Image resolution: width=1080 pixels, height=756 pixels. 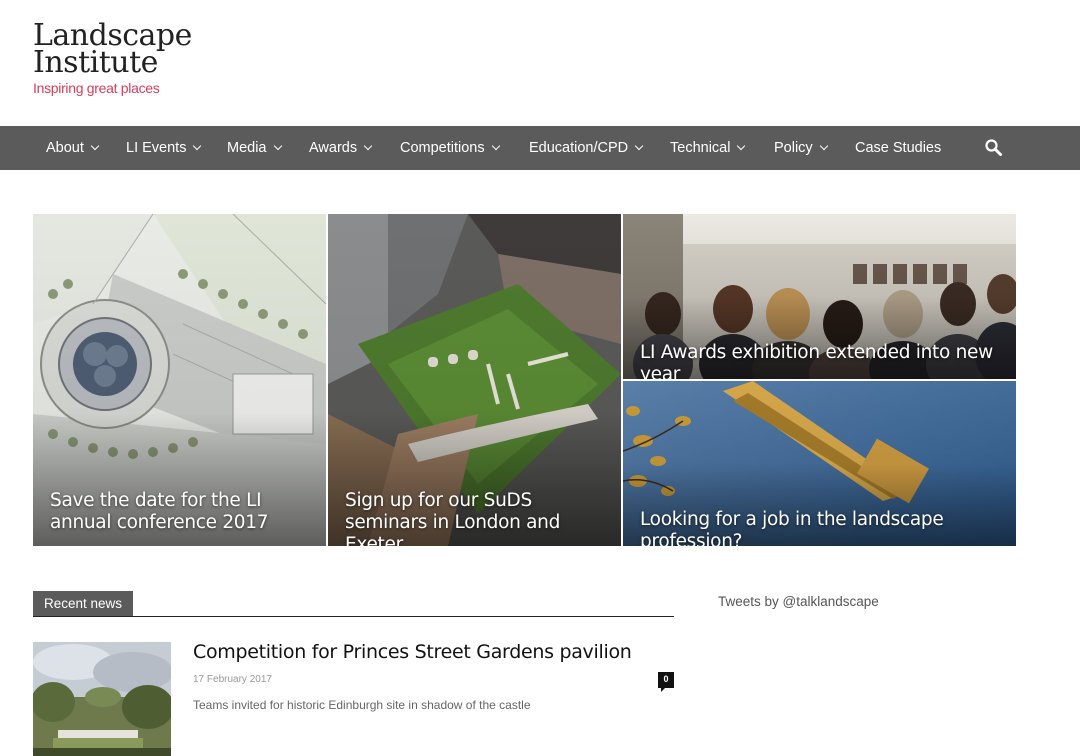 I want to click on news-date: 17 February 2017, so click(x=232, y=679).